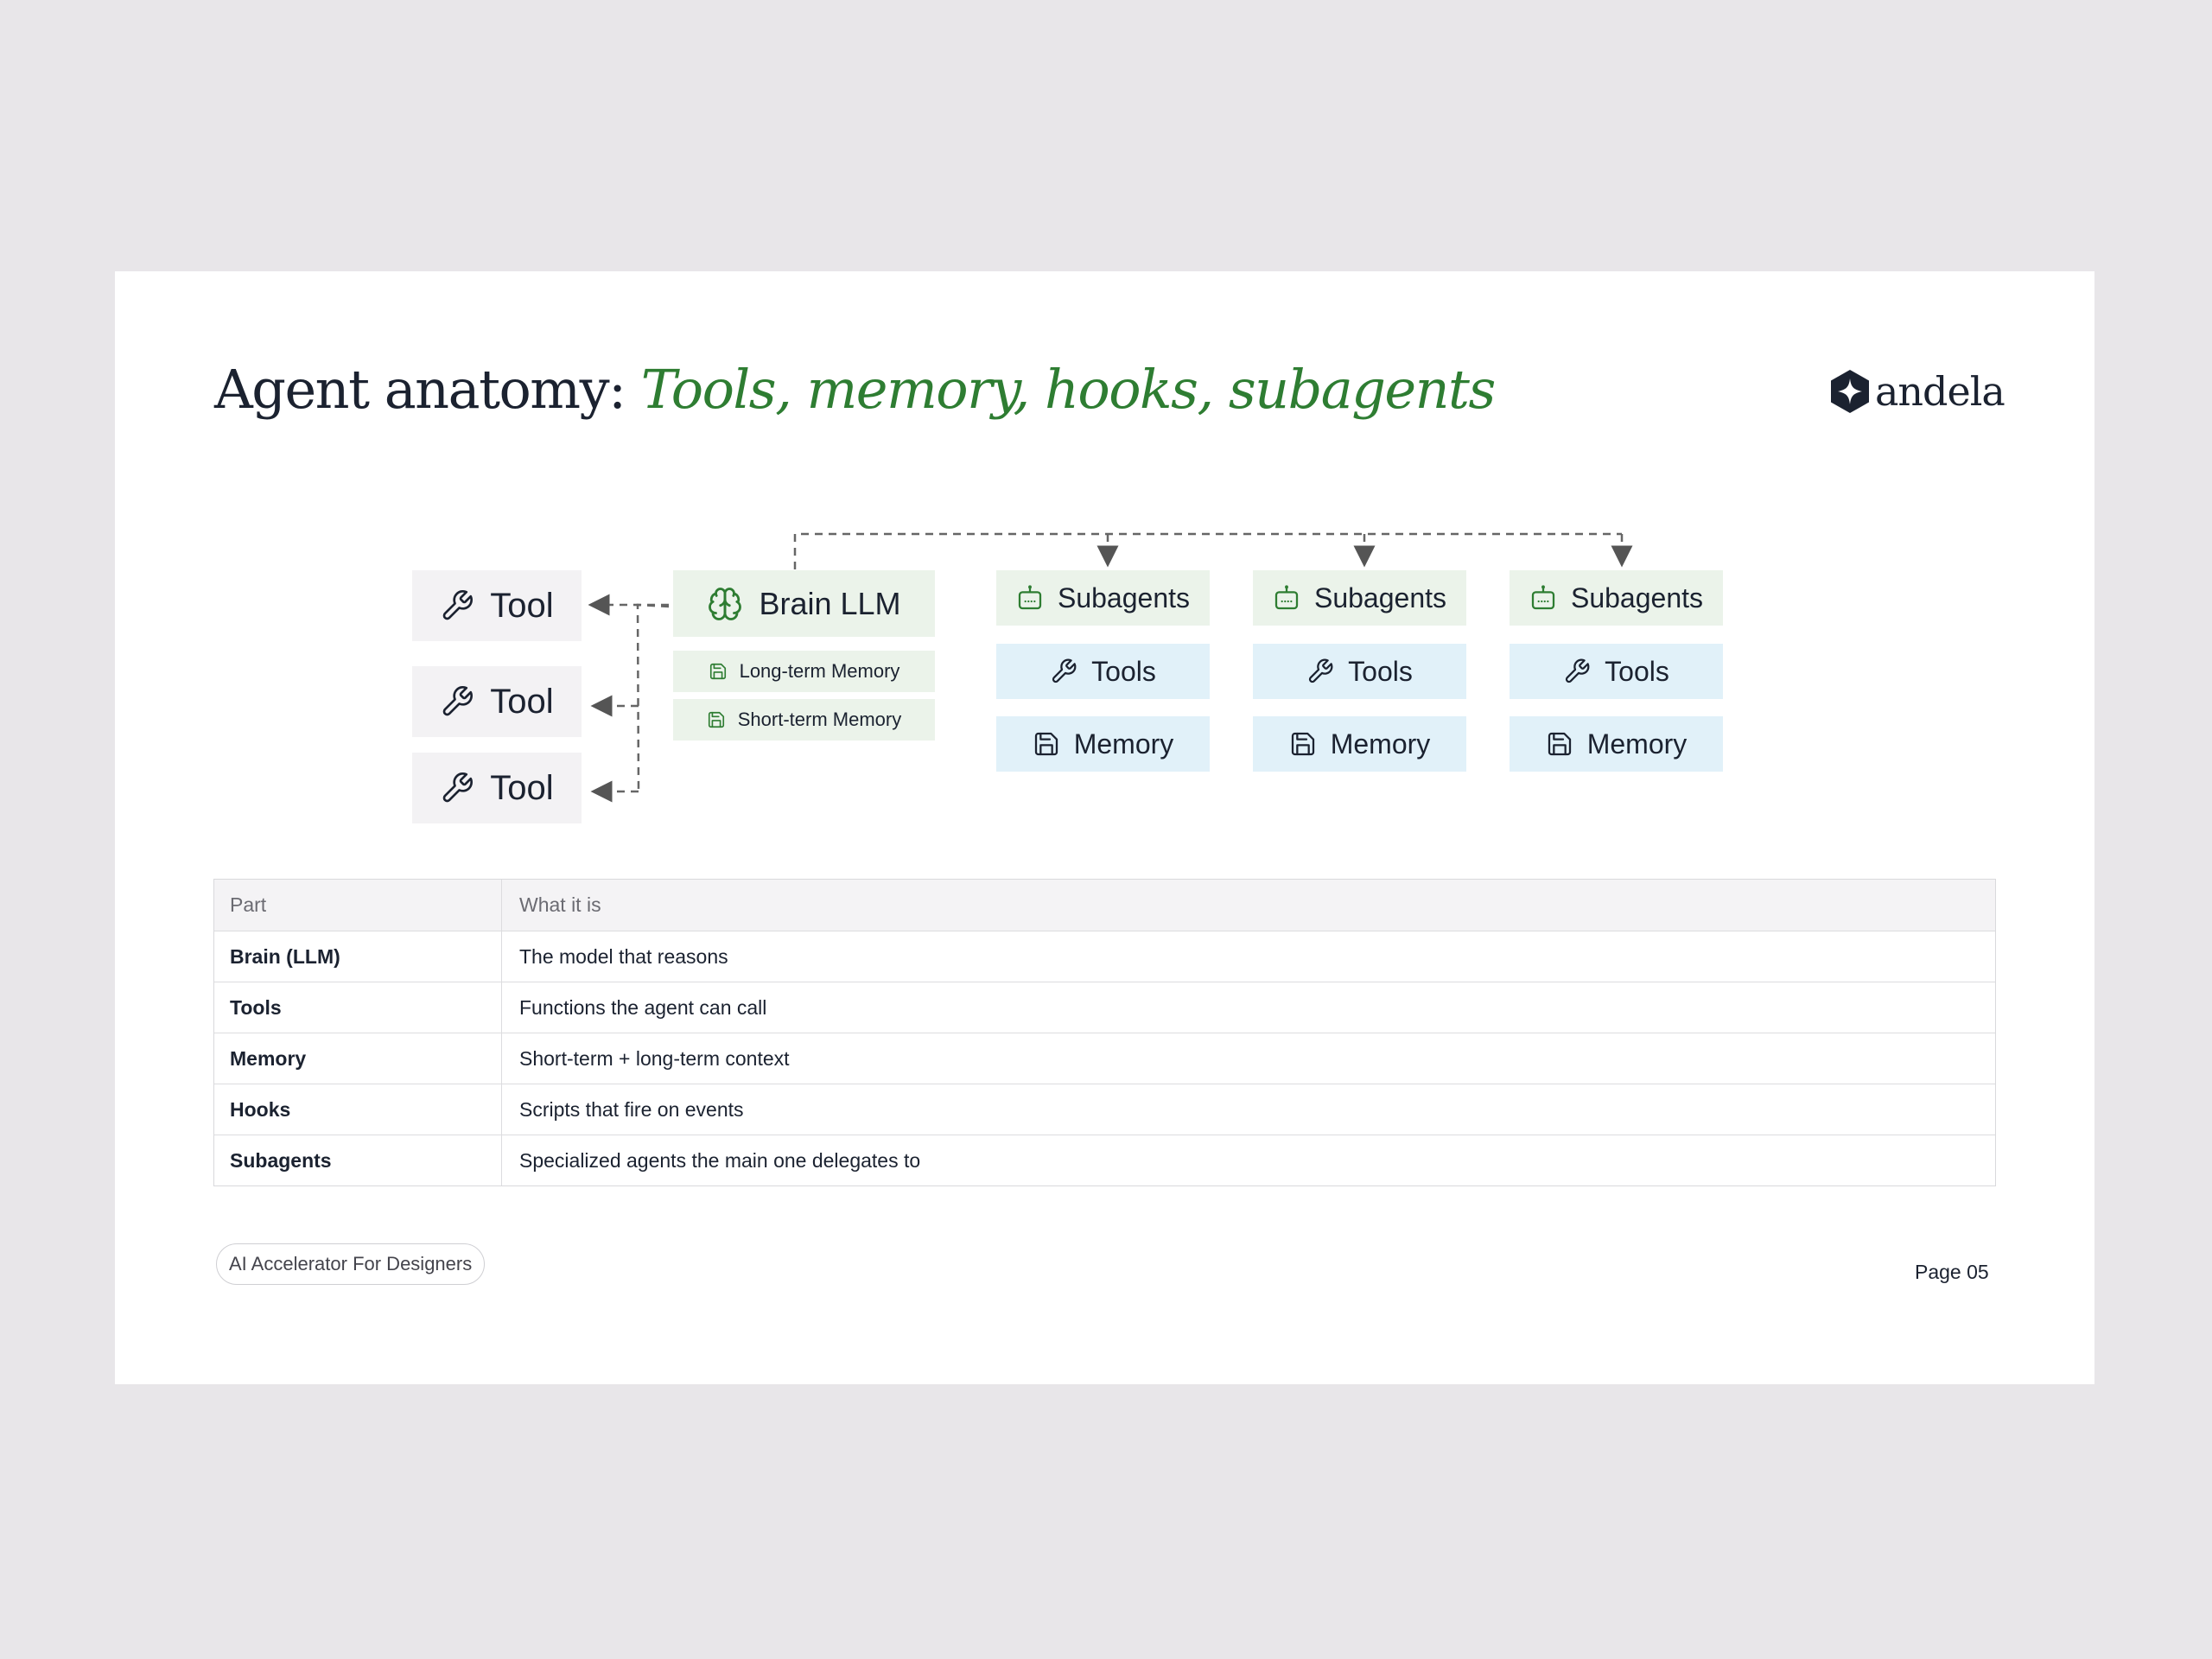 This screenshot has width=2212, height=1659. What do you see at coordinates (358, 905) in the screenshot?
I see `table-header-cell: Part` at bounding box center [358, 905].